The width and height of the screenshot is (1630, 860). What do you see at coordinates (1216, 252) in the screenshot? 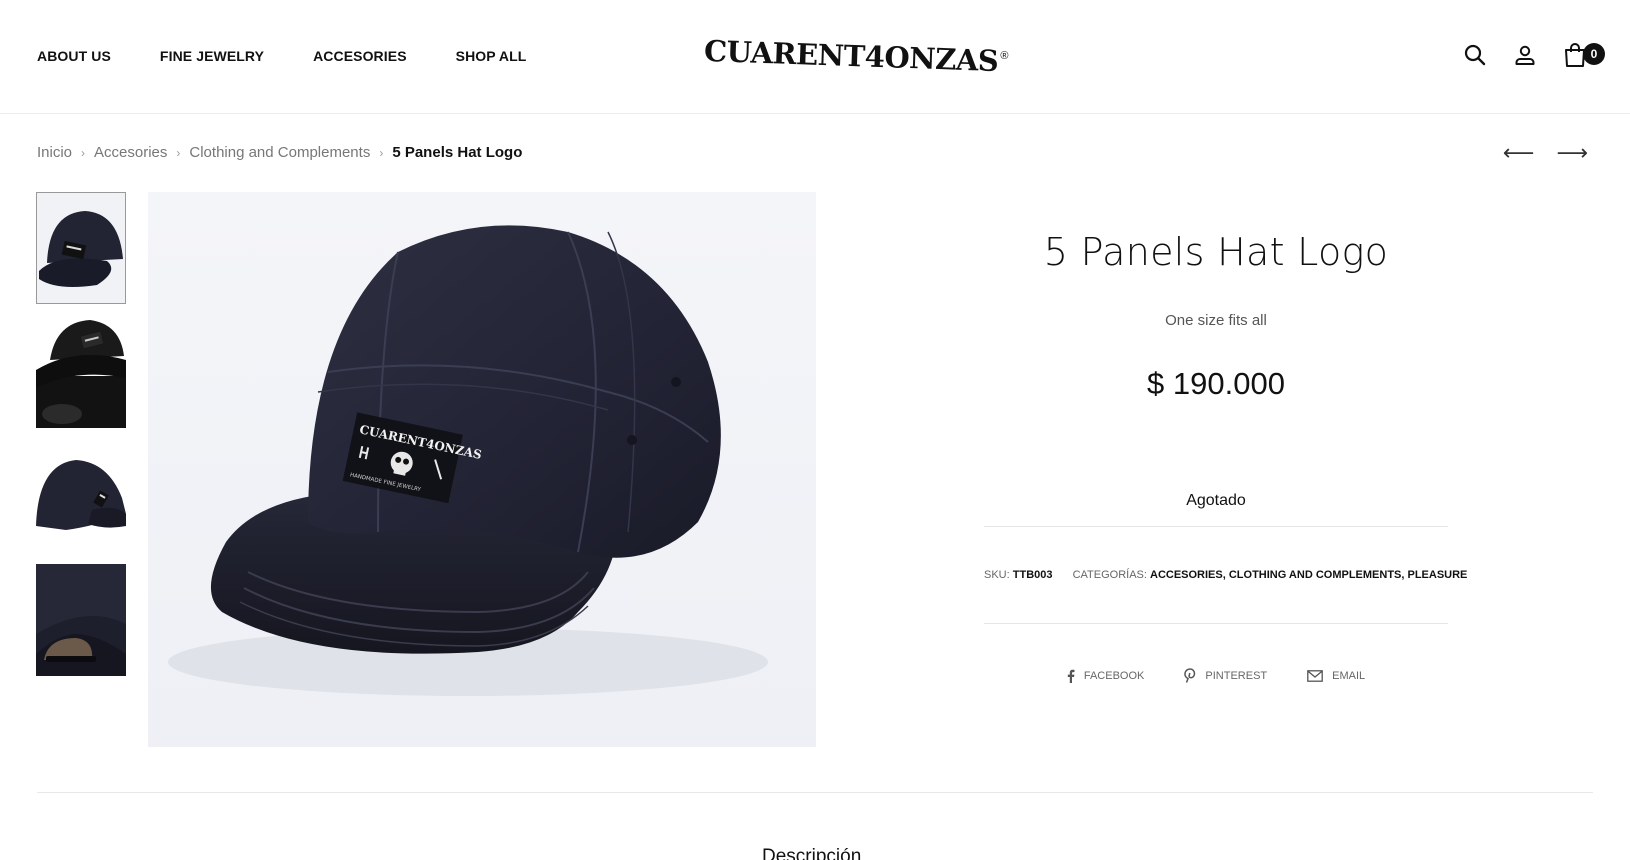
I see `product-title: 5 Panels Hat Logo` at bounding box center [1216, 252].